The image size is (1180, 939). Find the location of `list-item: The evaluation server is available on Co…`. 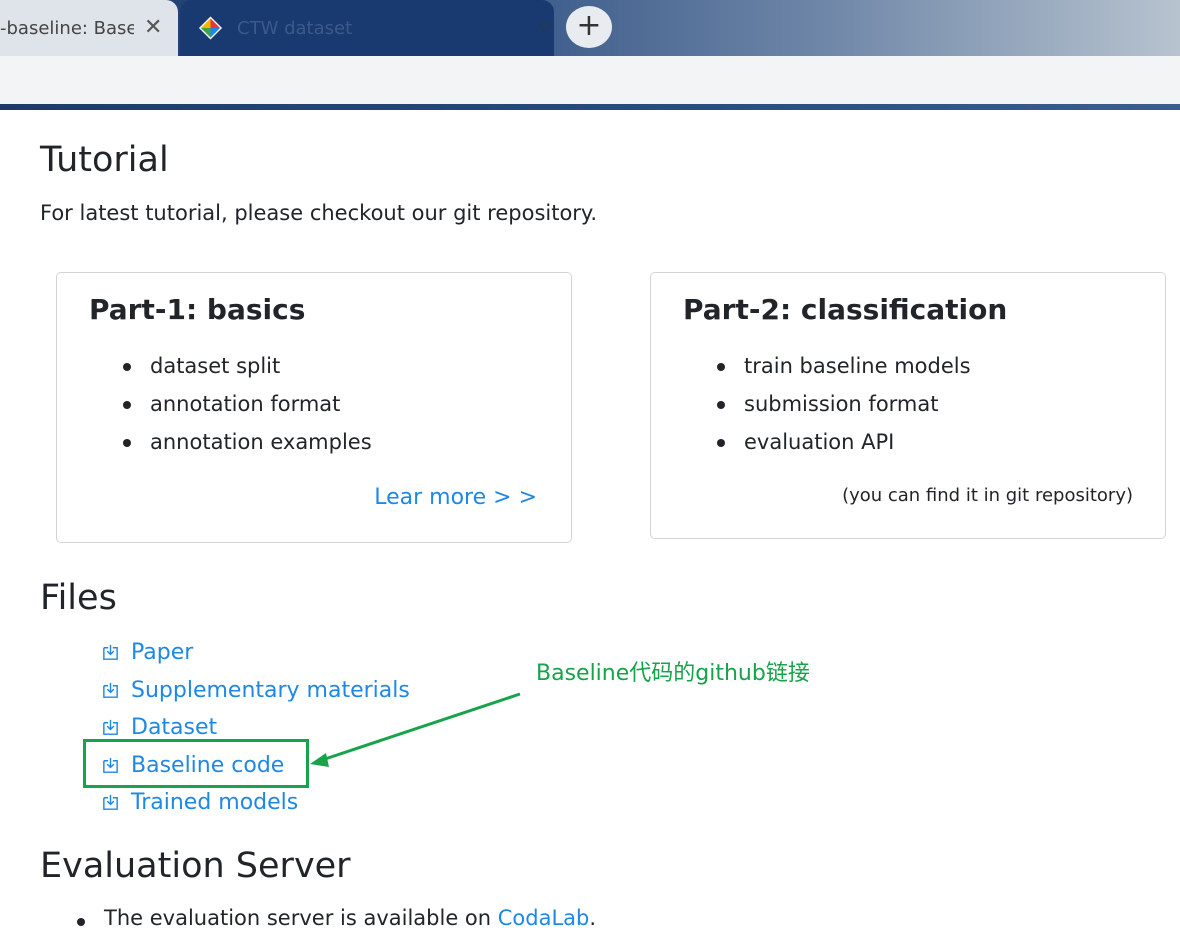

list-item: The evaluation server is available on Co… is located at coordinates (336, 918).